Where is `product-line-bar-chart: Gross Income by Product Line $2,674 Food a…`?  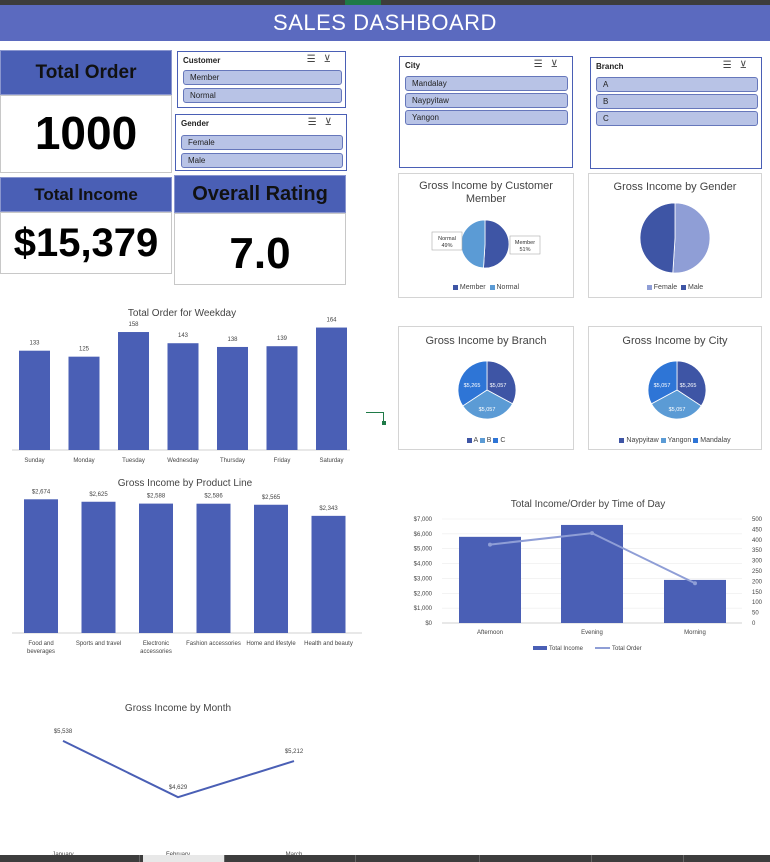 product-line-bar-chart: Gross Income by Product Line $2,674 Food a… is located at coordinates (182, 564).